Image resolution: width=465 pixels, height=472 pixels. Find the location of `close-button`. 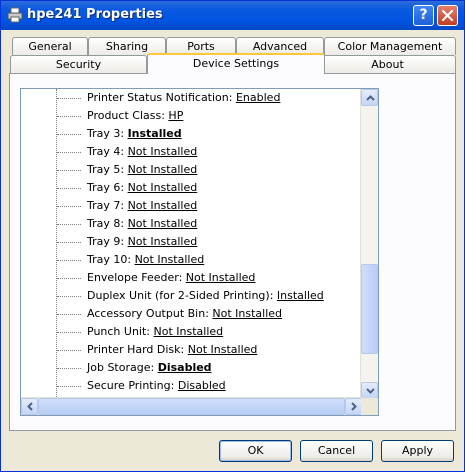

close-button is located at coordinates (447, 15).